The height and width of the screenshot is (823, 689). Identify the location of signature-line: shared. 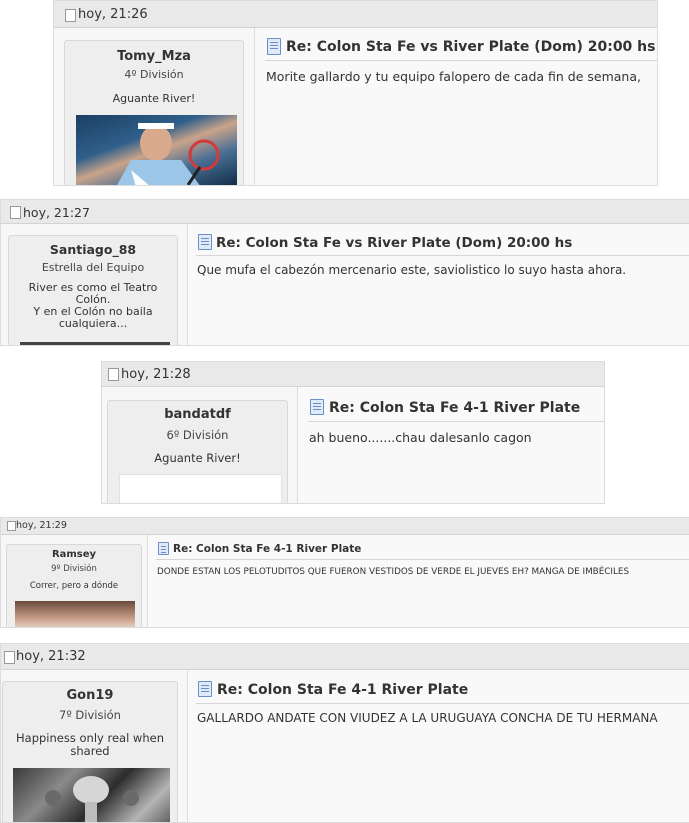
(90, 751).